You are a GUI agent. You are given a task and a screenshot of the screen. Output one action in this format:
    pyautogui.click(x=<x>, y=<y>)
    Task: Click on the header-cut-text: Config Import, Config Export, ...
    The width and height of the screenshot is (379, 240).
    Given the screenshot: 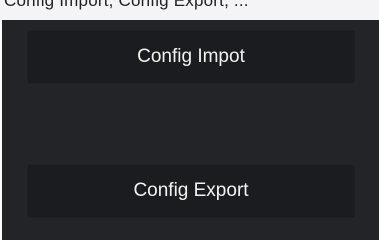 What is the action you would take?
    pyautogui.click(x=126, y=5)
    